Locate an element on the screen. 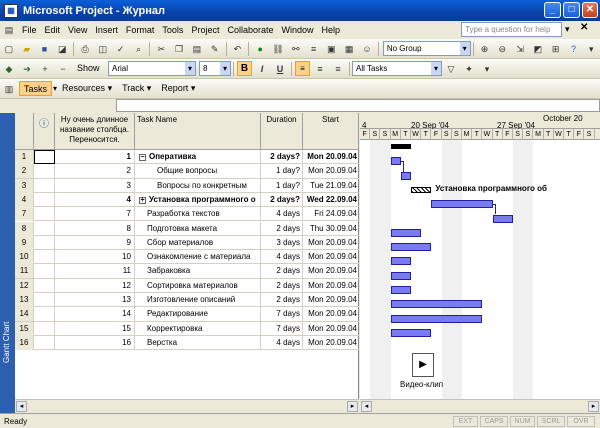  row-number: 14 is located at coordinates (24, 314).